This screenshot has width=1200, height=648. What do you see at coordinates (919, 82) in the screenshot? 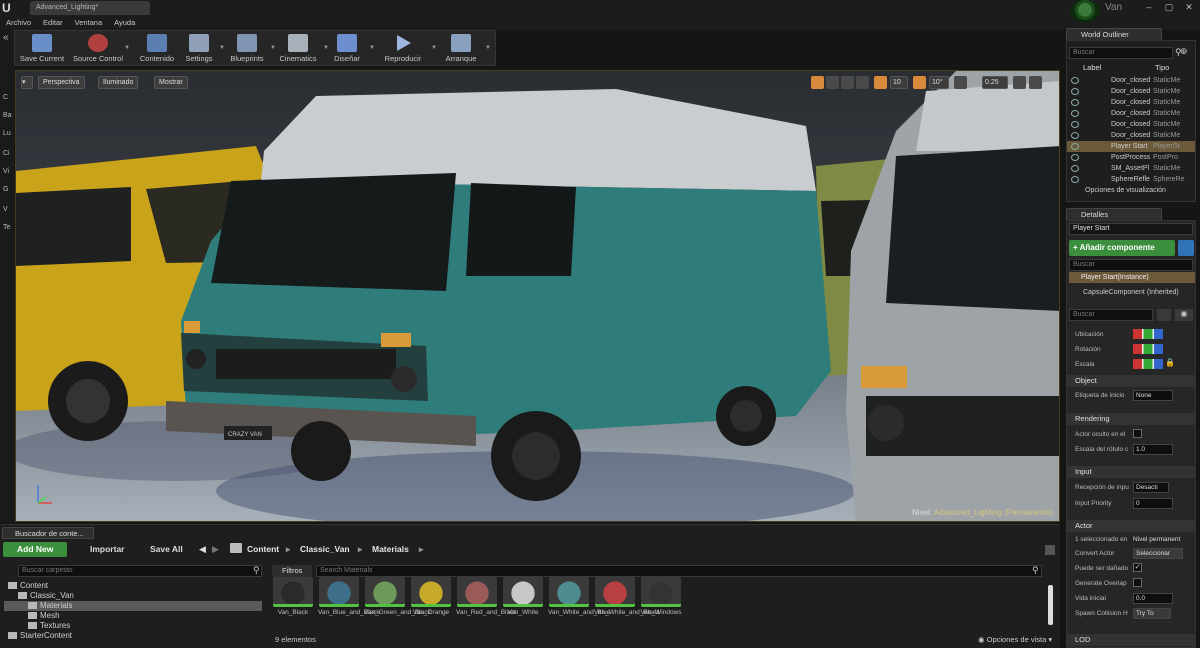
I see `rotation-snap-icon` at bounding box center [919, 82].